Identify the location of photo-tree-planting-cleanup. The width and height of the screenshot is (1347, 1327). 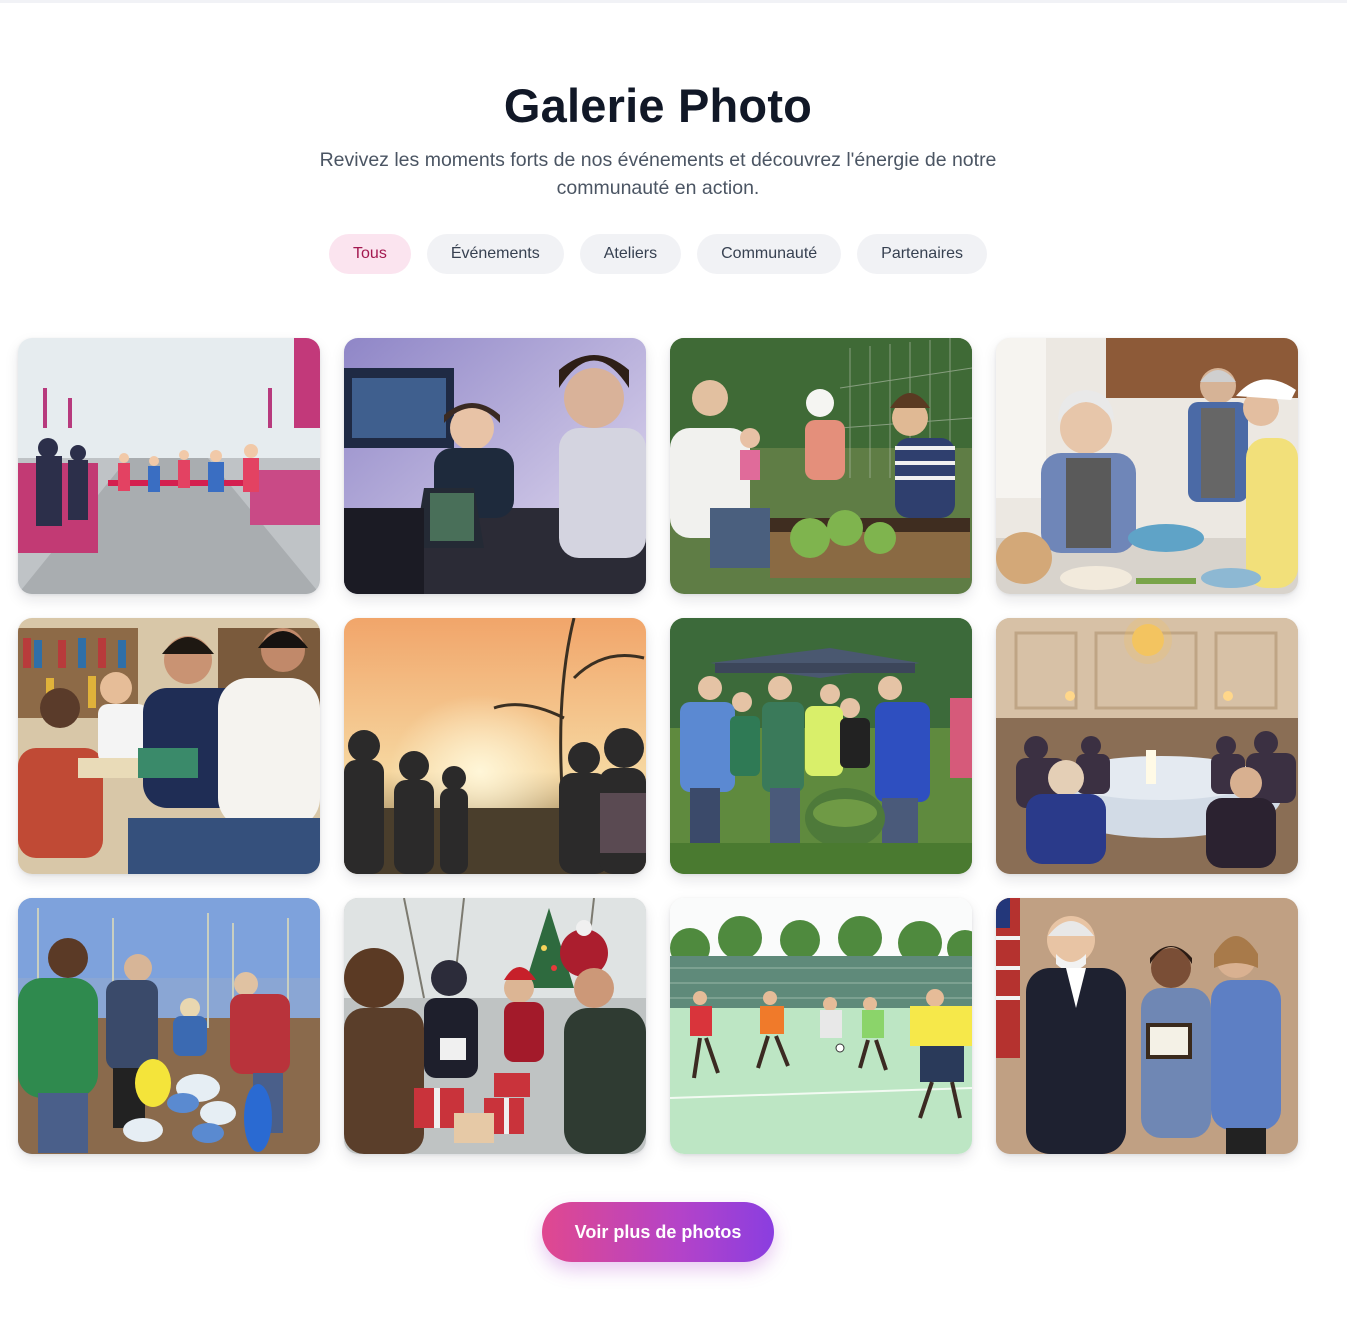
(169, 1026).